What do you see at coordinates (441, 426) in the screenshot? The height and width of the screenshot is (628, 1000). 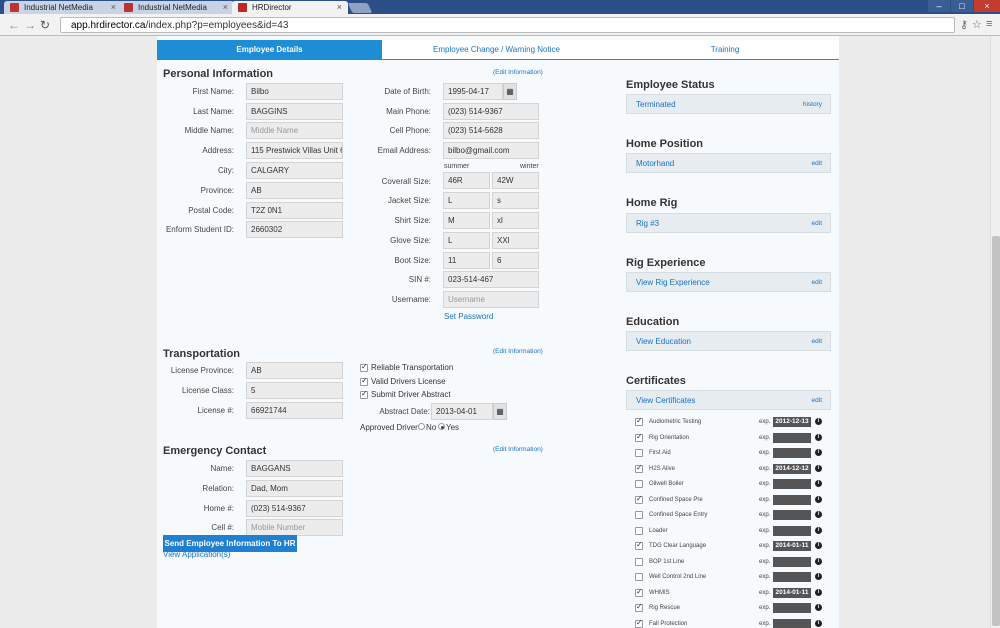 I see `approved-yes-radio` at bounding box center [441, 426].